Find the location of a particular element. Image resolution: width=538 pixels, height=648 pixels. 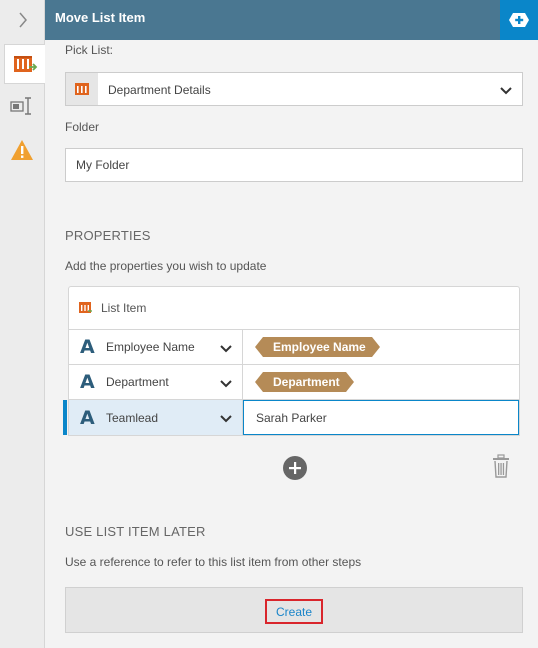

property-name: Employee Name is located at coordinates (150, 347).